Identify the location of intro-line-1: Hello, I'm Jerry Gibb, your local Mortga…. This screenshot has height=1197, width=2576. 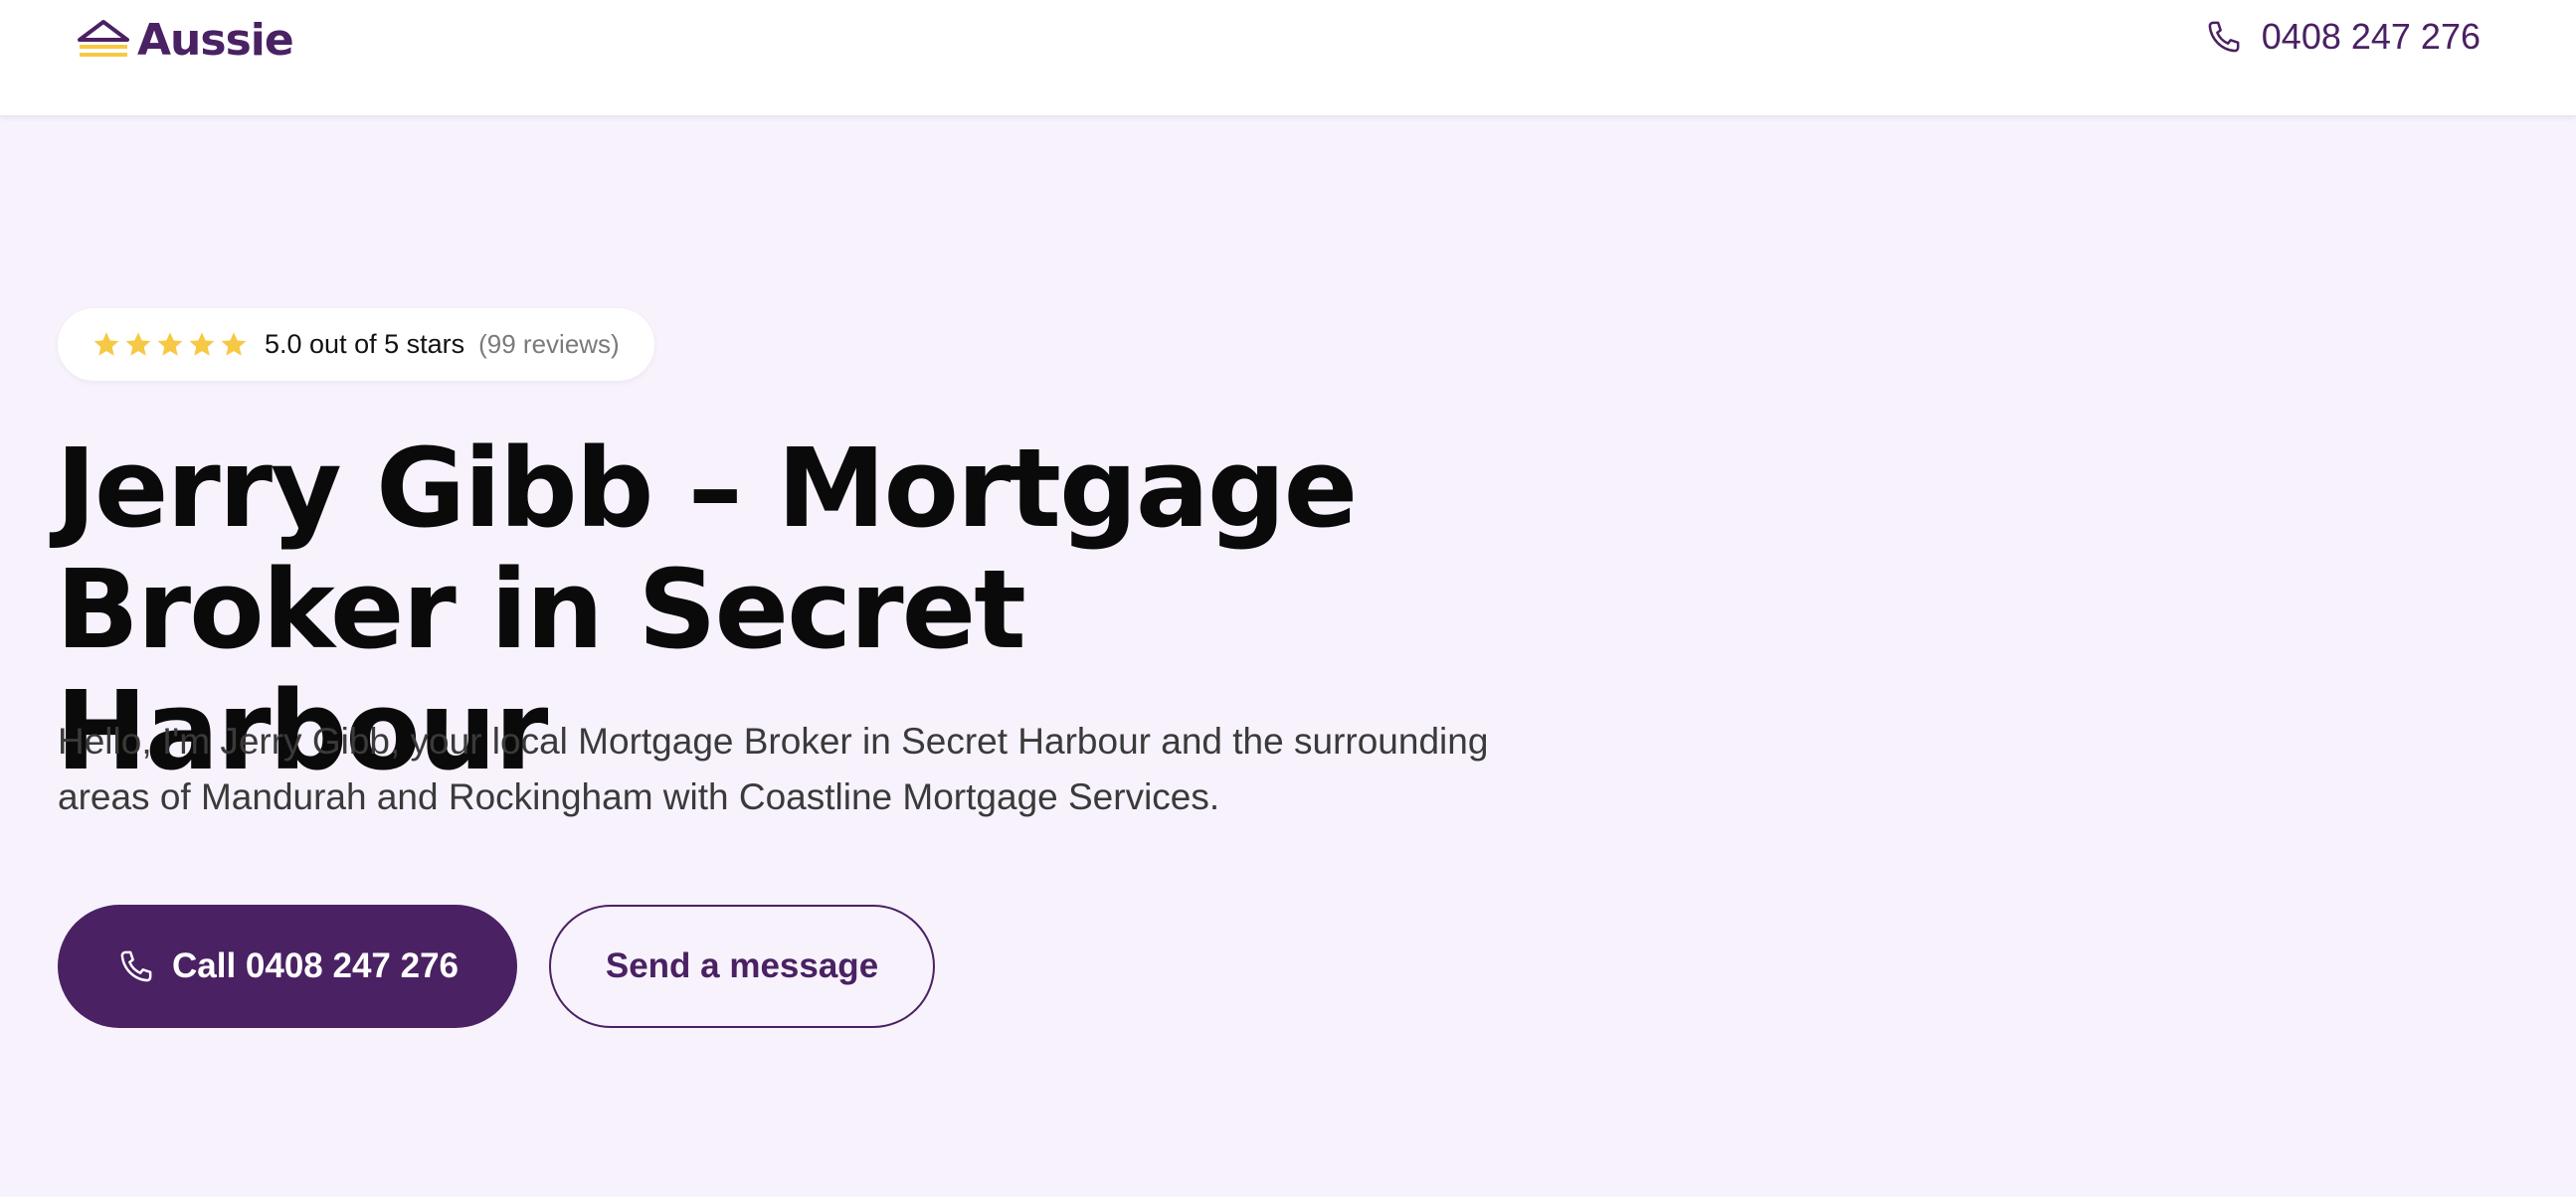
(773, 741).